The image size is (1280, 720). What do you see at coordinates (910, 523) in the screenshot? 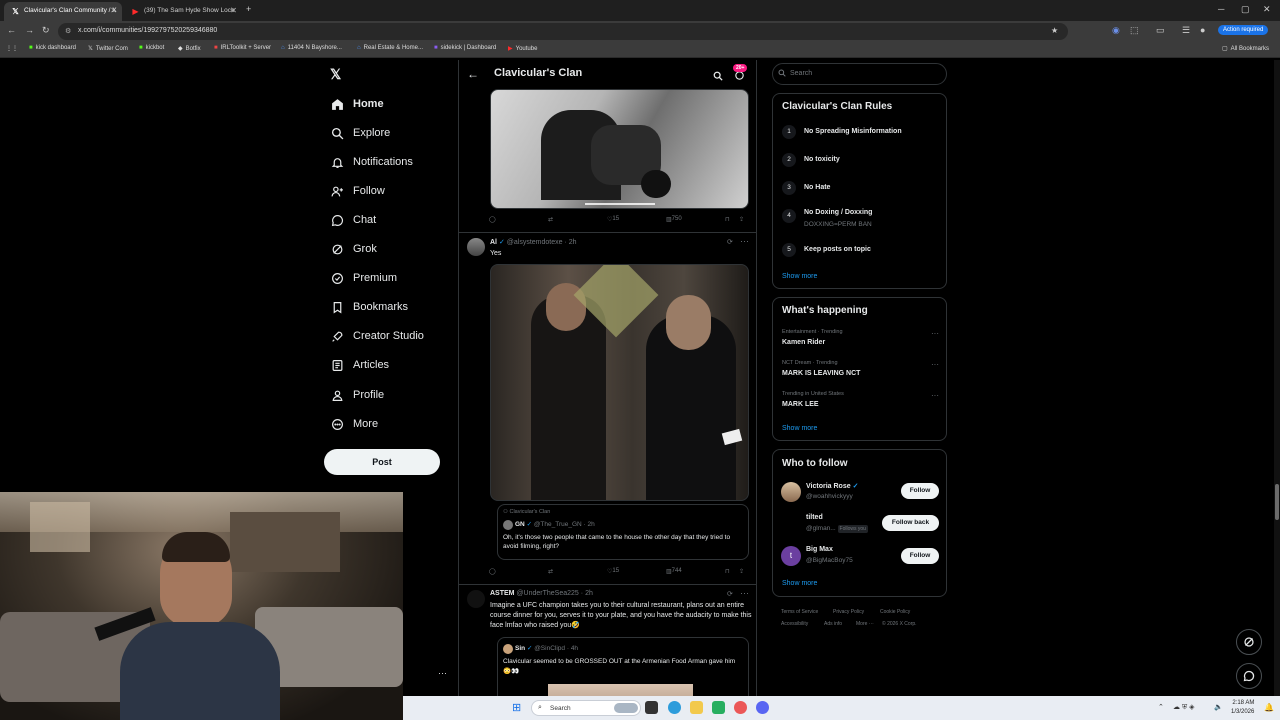
I see `follow-back-button: Follow back` at bounding box center [910, 523].